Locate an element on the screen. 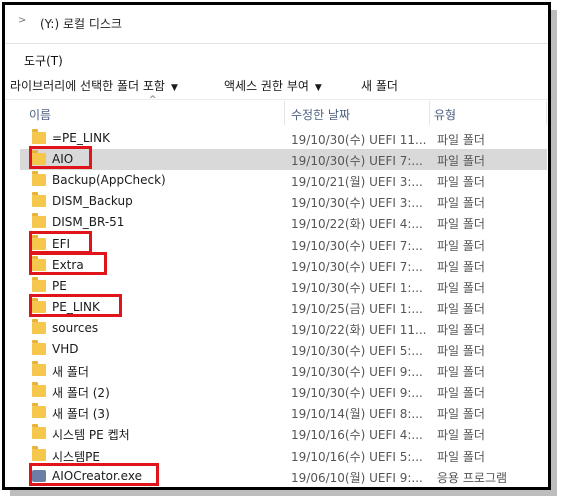 Image resolution: width=561 pixels, height=501 pixels. file-row: VHD 19/10/30(수) UEFI 5:... 파일 폴더 is located at coordinates (283, 349).